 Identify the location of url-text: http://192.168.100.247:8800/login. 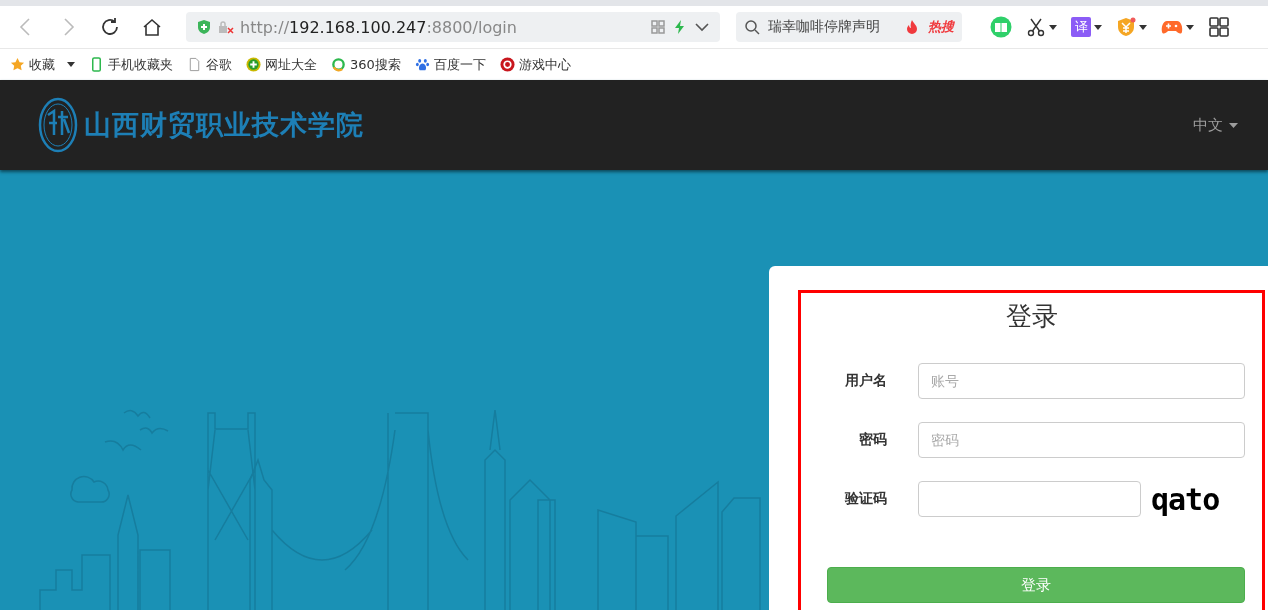
(379, 27).